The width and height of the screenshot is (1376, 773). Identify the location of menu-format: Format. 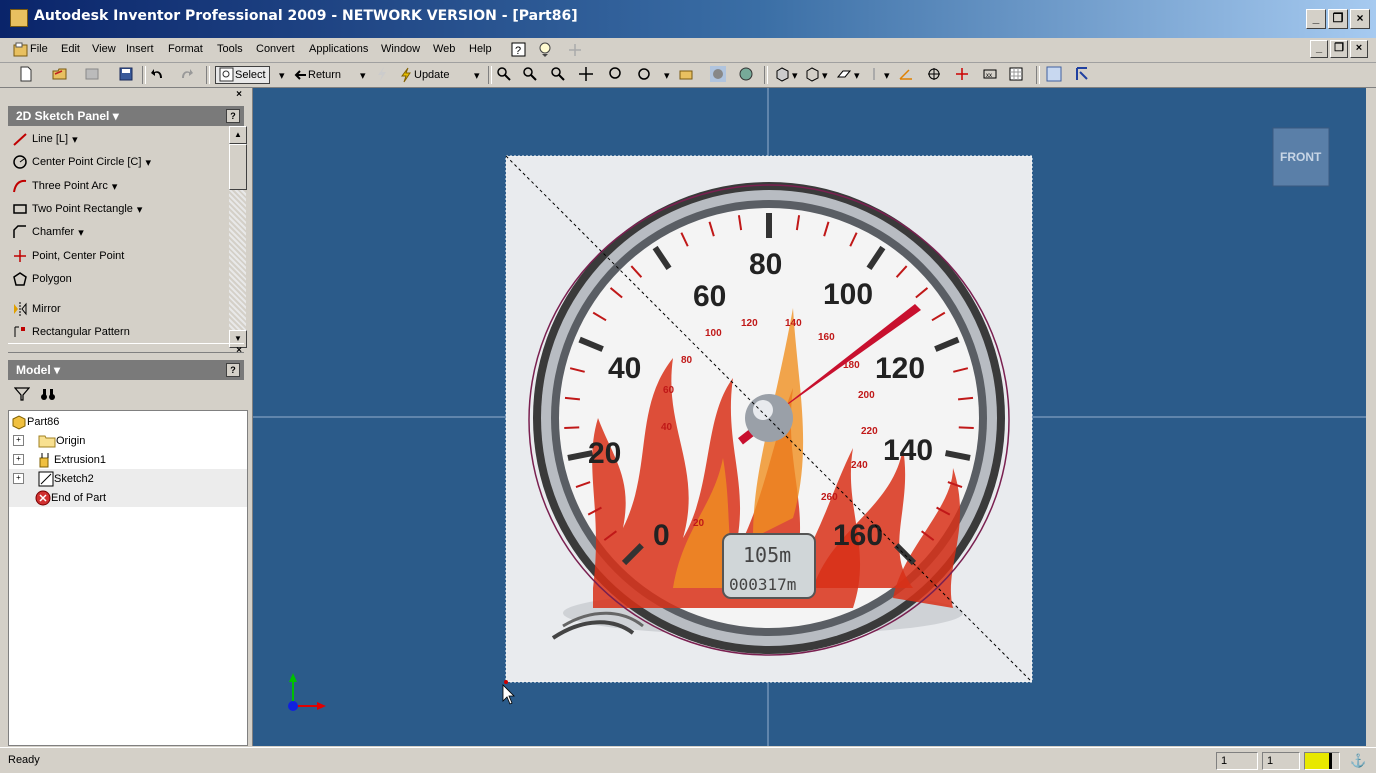
(185, 49).